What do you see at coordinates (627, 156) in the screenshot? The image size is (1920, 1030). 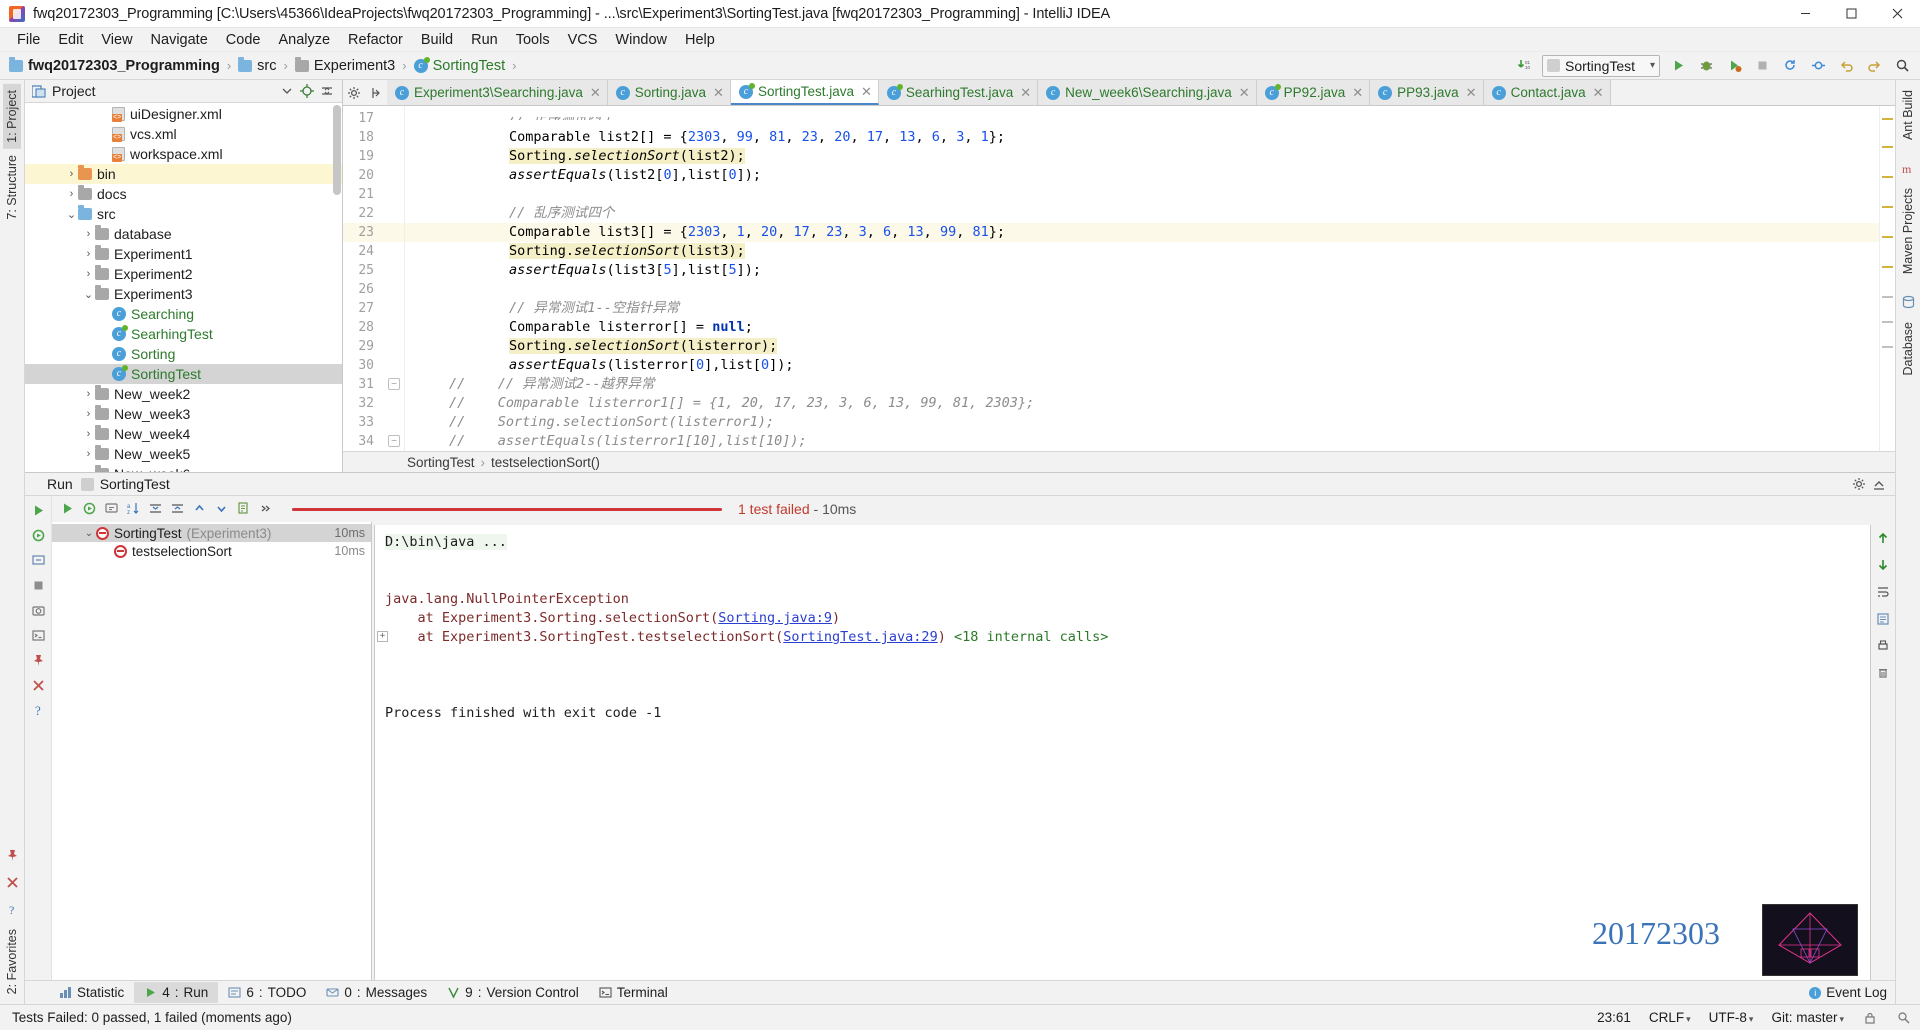 I see `code-line: Sorting.selectionSort(list2);` at bounding box center [627, 156].